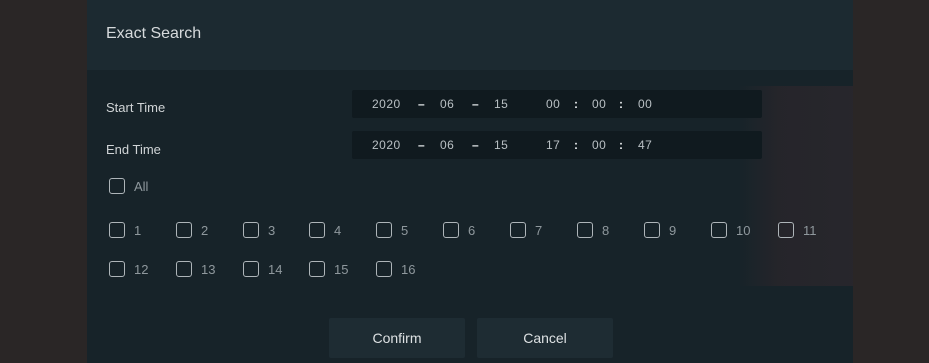 This screenshot has width=929, height=363. I want to click on start-time-label: Start Time, so click(136, 107).